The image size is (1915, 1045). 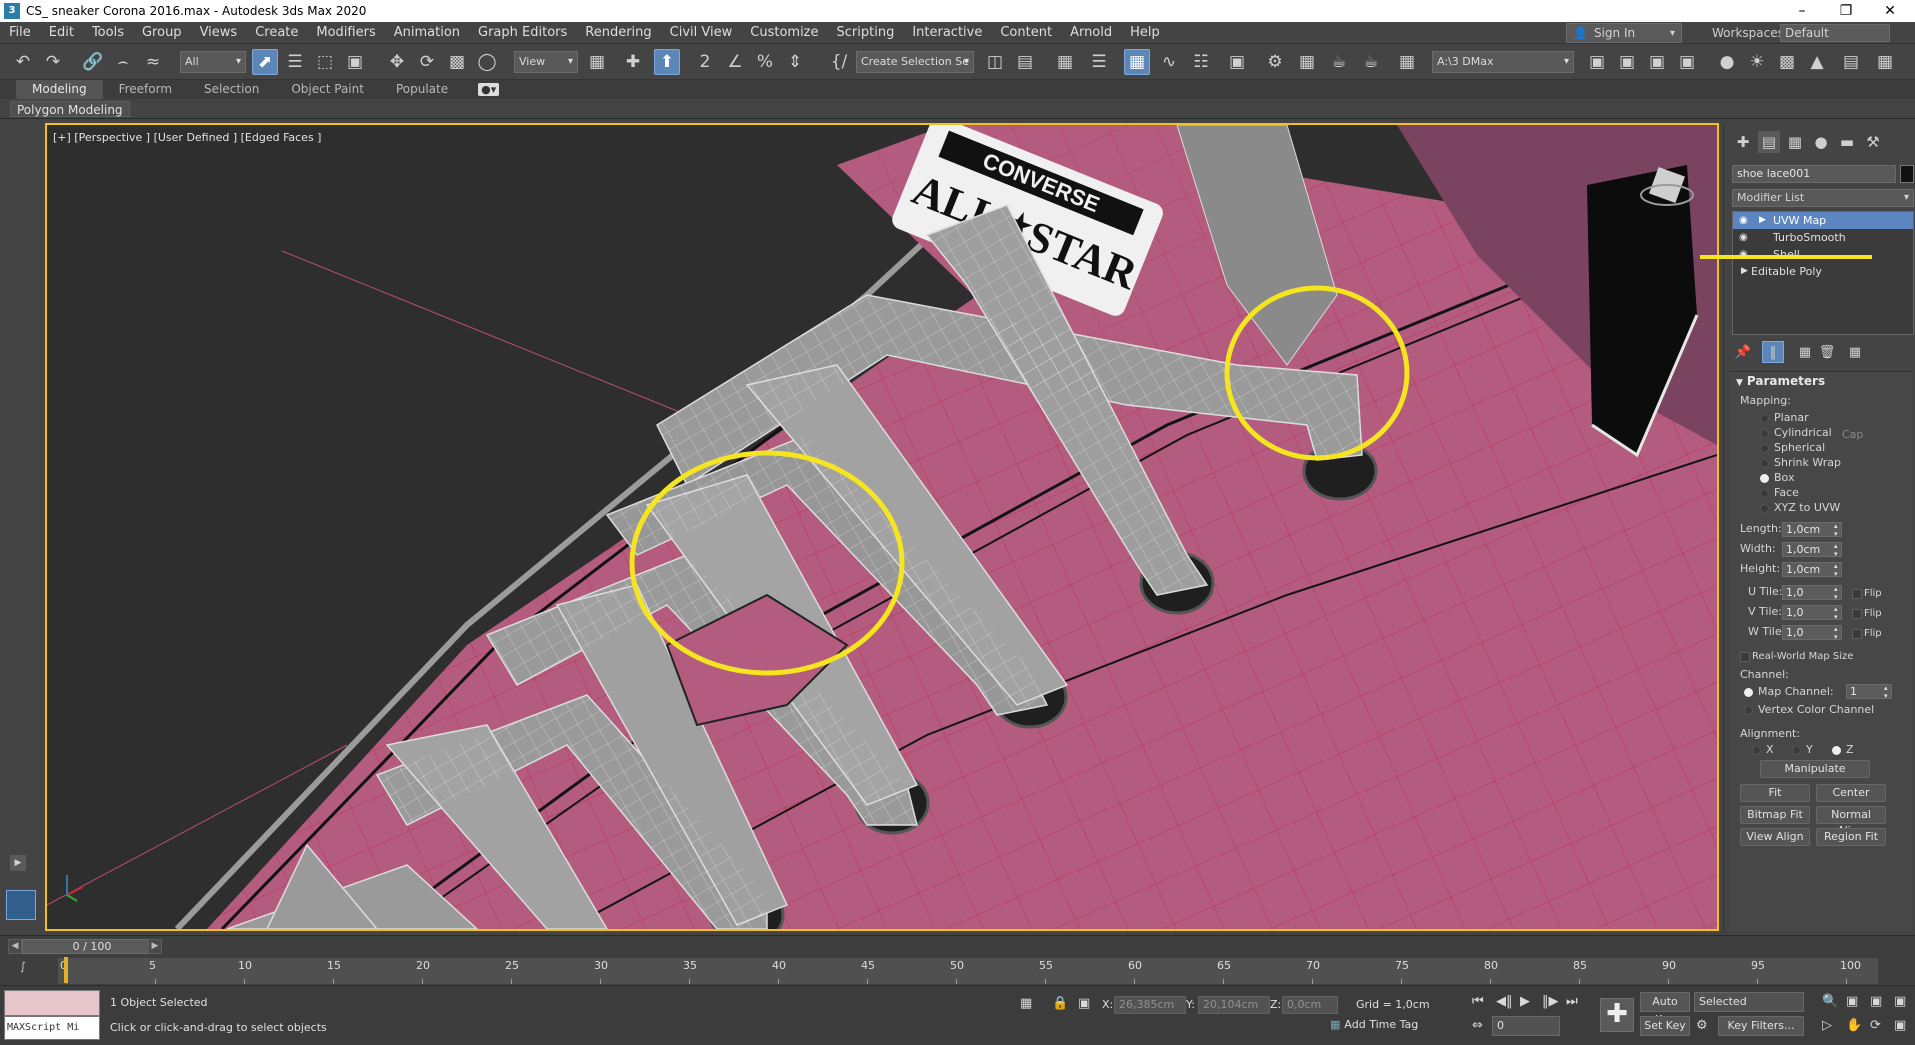 What do you see at coordinates (765, 62) in the screenshot?
I see `percent-snap-icon: %` at bounding box center [765, 62].